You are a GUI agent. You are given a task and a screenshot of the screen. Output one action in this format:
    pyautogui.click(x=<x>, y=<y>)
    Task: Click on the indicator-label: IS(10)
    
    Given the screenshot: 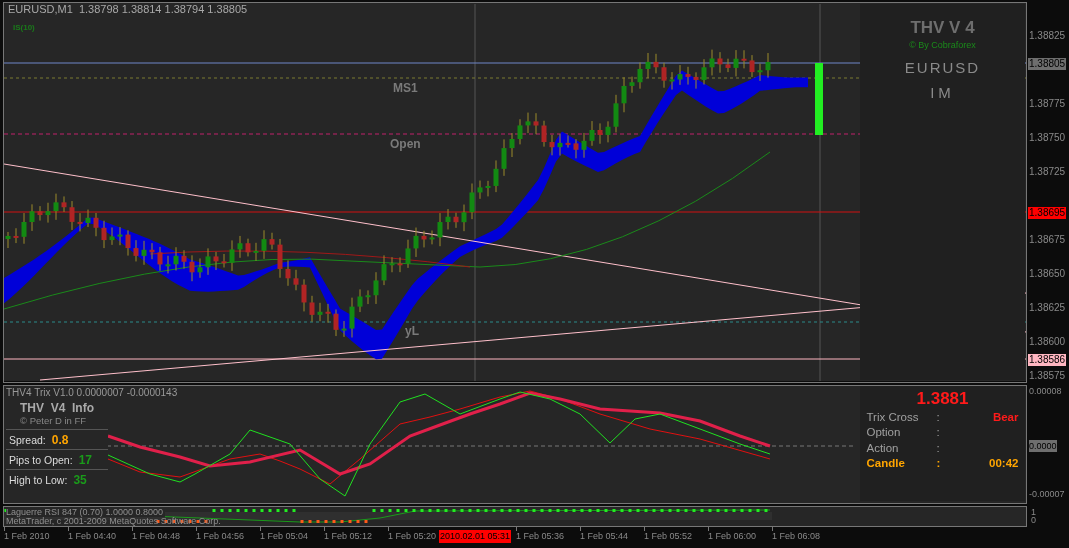 What is the action you would take?
    pyautogui.click(x=24, y=27)
    